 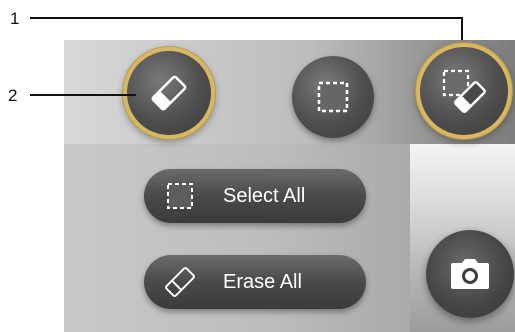 I want to click on eraser-icon, so click(x=169, y=93).